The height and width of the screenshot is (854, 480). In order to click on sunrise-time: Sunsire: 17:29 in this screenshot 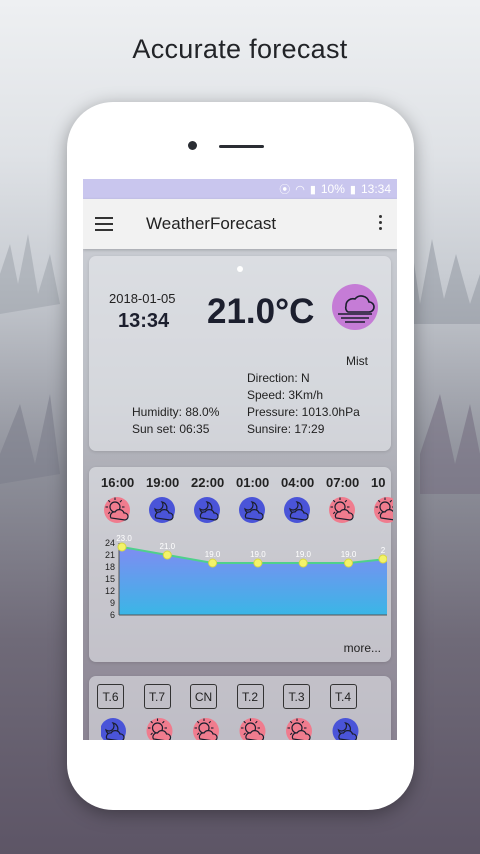, I will do `click(286, 429)`.